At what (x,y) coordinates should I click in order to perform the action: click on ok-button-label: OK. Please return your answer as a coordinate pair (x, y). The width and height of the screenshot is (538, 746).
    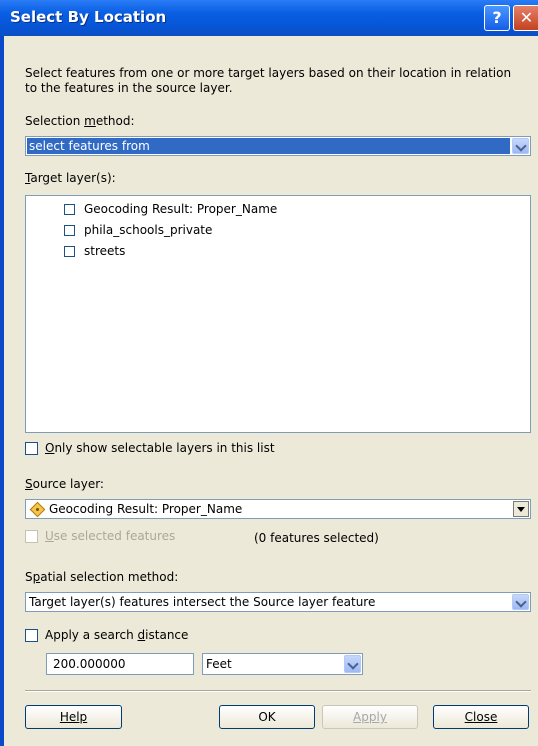
    Looking at the image, I should click on (267, 717).